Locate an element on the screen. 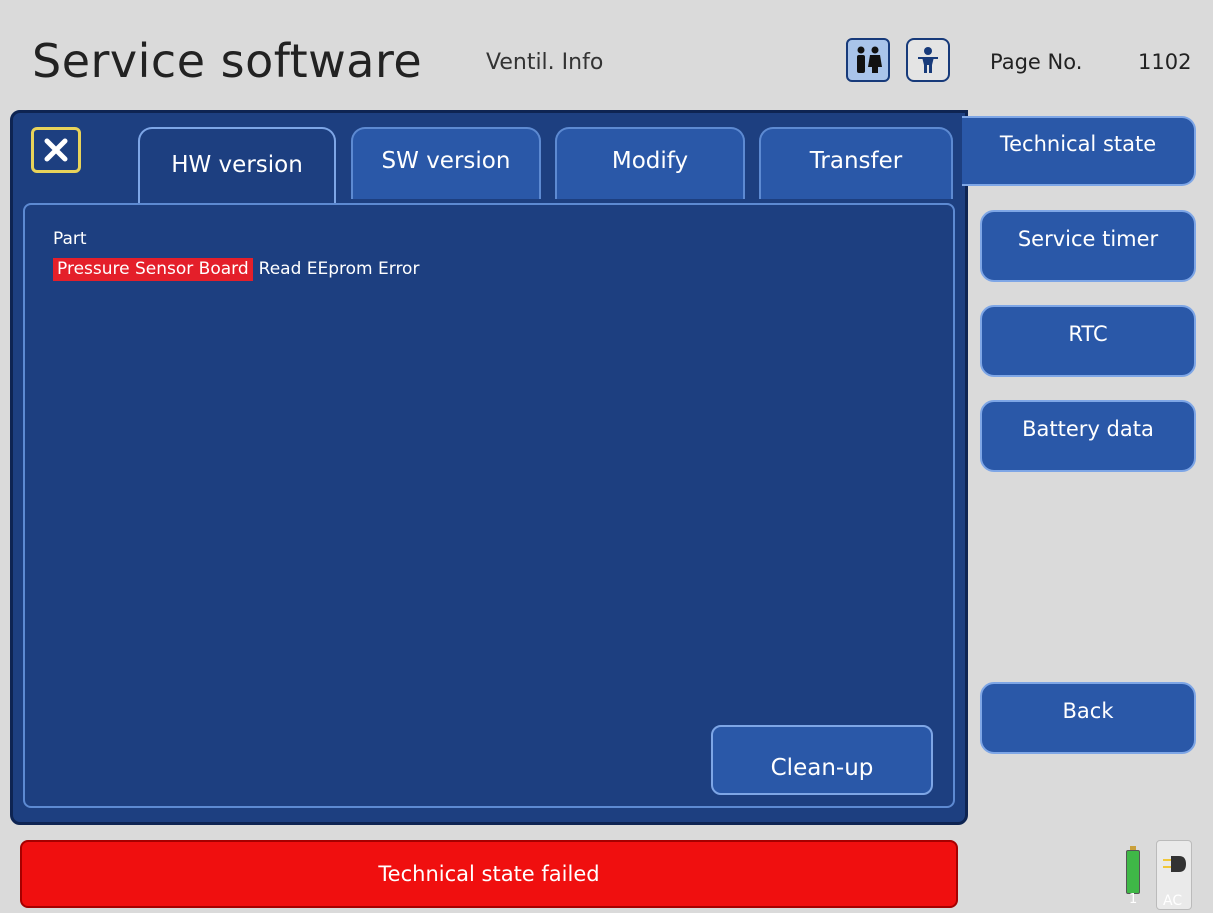 The height and width of the screenshot is (913, 1213). rtc-button: RTC is located at coordinates (1088, 341).